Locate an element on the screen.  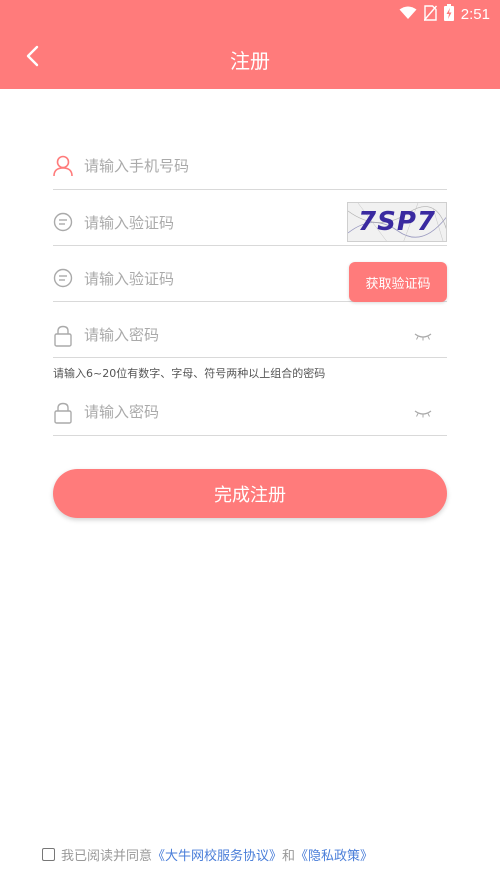
captcha-field: 7SP7 is located at coordinates (250, 218).